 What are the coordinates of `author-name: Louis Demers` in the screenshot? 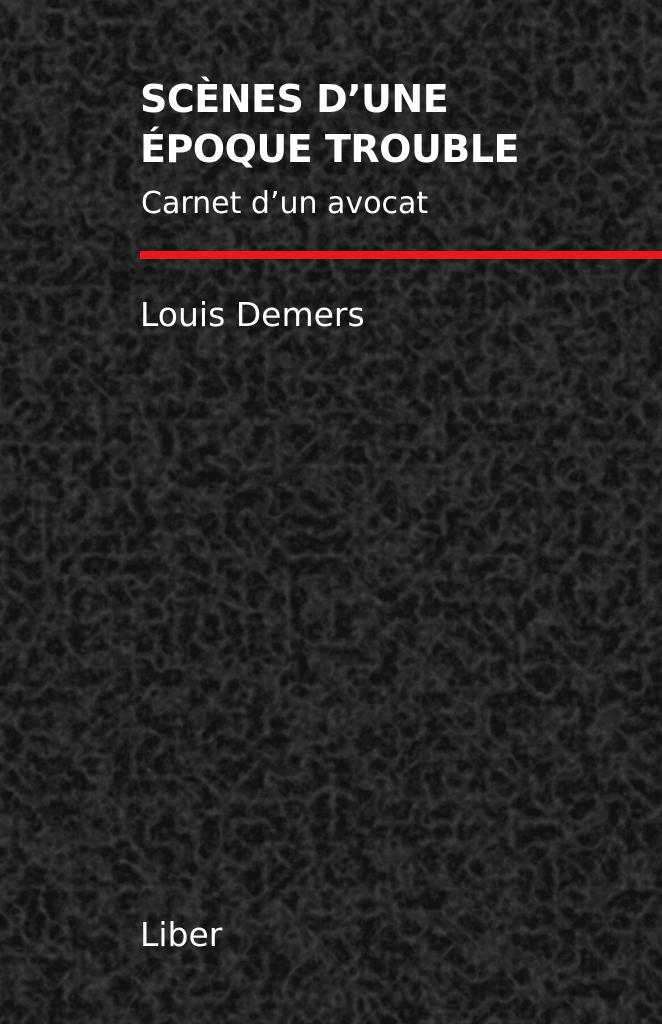 It's located at (252, 314).